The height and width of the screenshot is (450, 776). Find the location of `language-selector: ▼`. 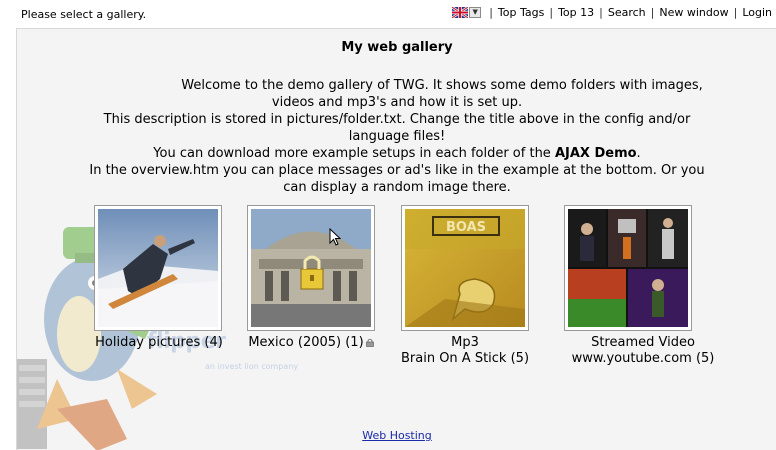

language-selector: ▼ is located at coordinates (467, 12).